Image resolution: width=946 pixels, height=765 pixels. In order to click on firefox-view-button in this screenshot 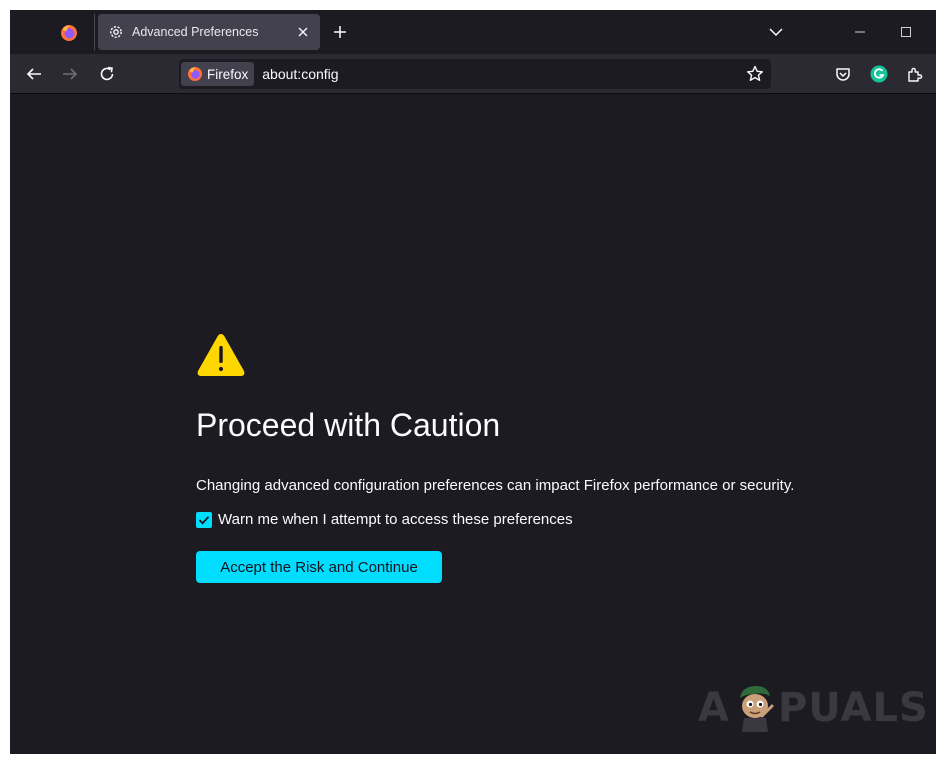, I will do `click(69, 33)`.